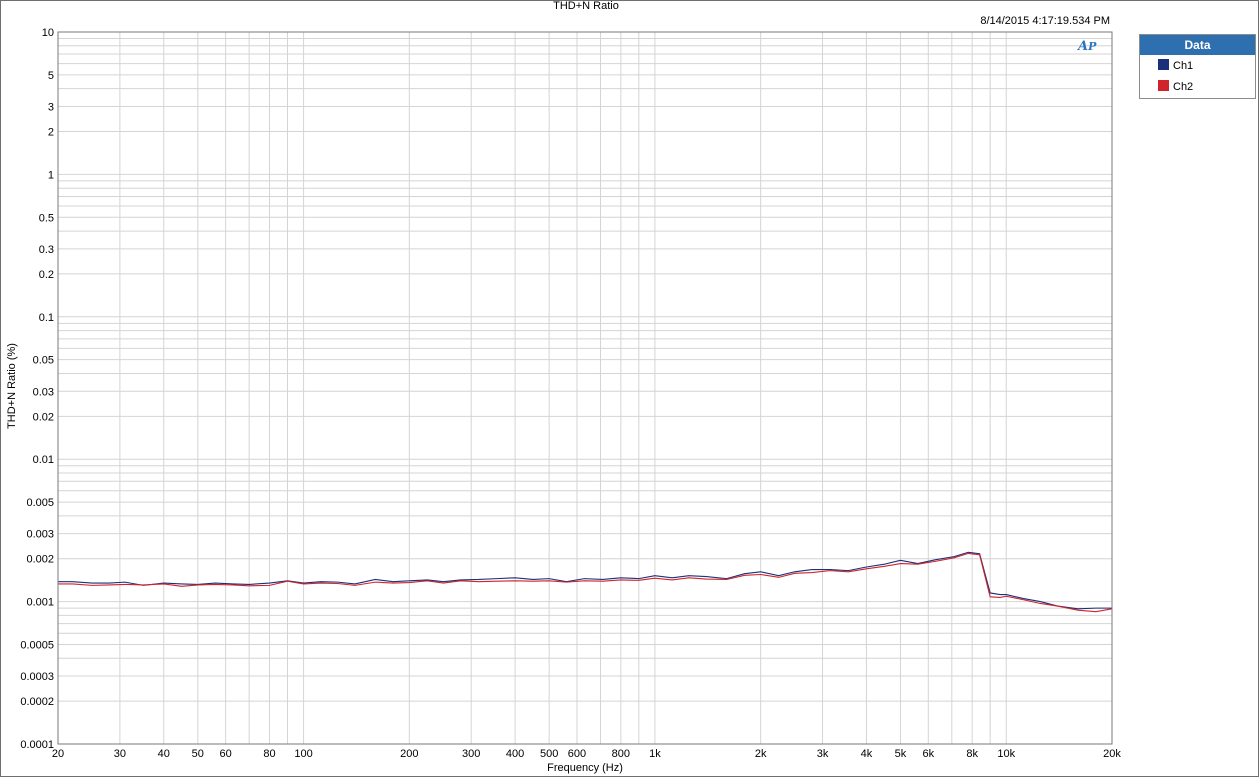 The width and height of the screenshot is (1259, 777). Describe the element at coordinates (164, 754) in the screenshot. I see `x-tick-label: 40` at that location.